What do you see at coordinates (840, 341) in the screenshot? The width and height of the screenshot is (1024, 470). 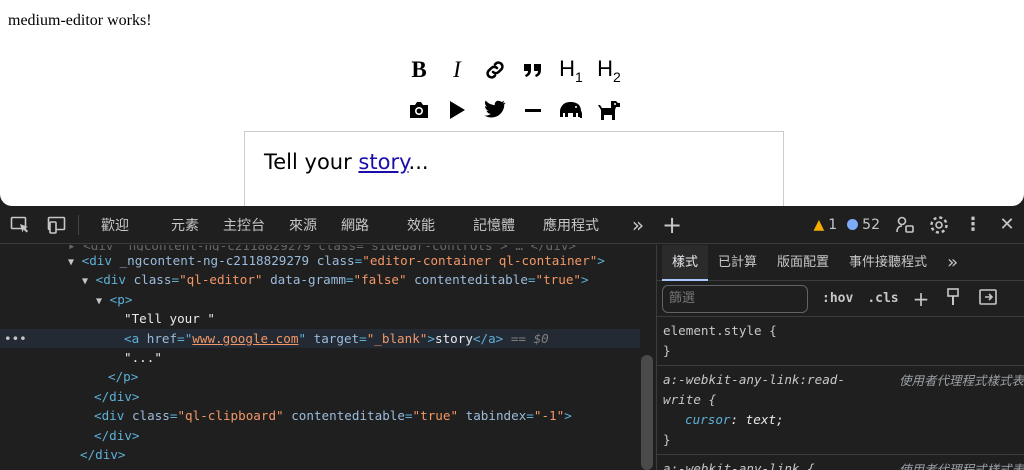 I see `element-style-rule: element.style { }` at bounding box center [840, 341].